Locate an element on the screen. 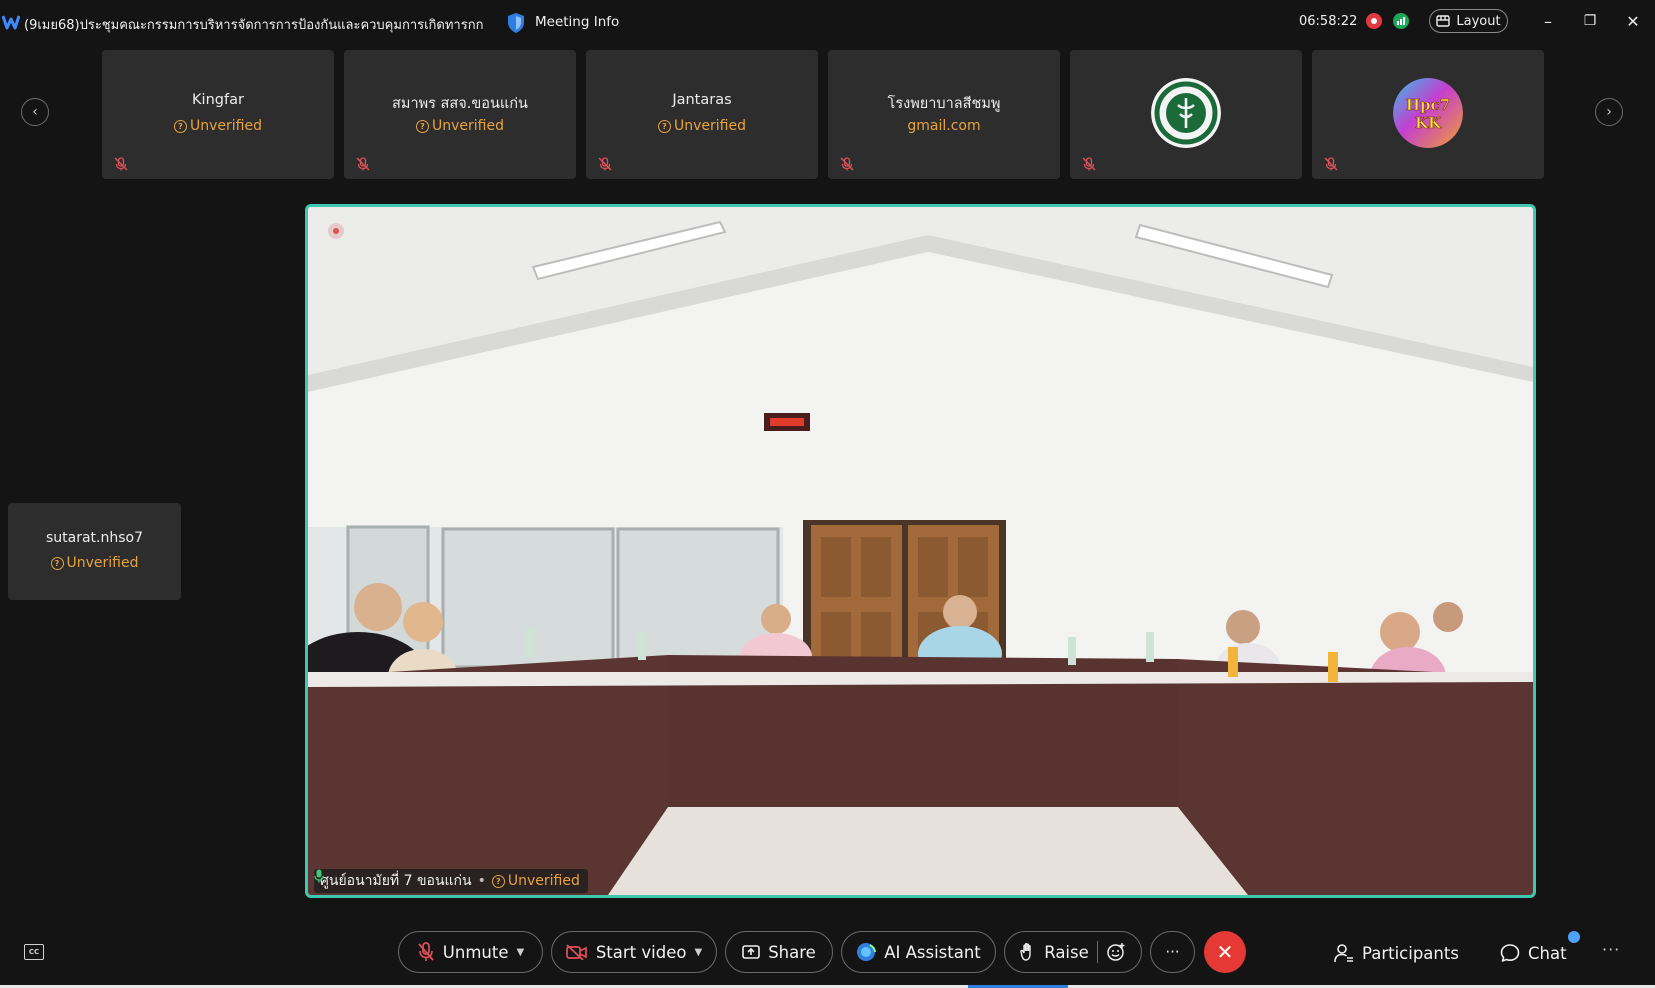 Image resolution: width=1655 pixels, height=988 pixels. active-speaker-label: ศูนย์อนามัยที่ 7 ขอนแก่น • ? Unverified is located at coordinates (451, 881).